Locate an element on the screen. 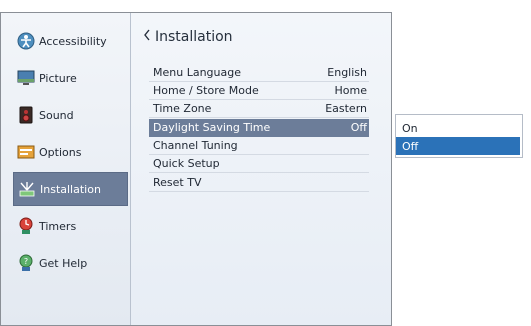  menu-row-home-store-mode: Home / Store Mode Home is located at coordinates (259, 91).